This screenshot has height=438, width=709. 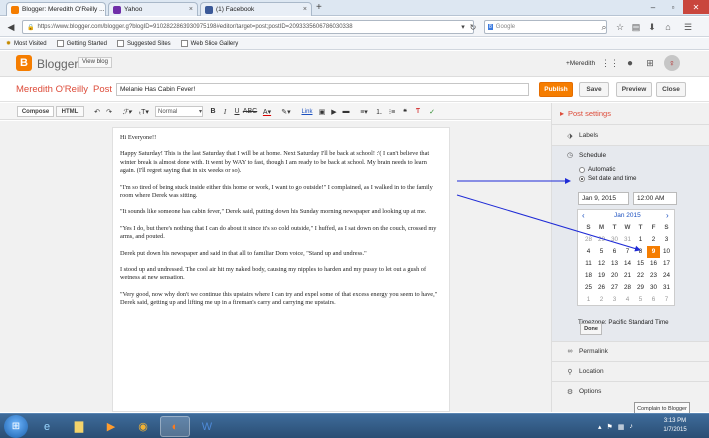 What do you see at coordinates (47, 426) in the screenshot?
I see `ie-icon: e` at bounding box center [47, 426].